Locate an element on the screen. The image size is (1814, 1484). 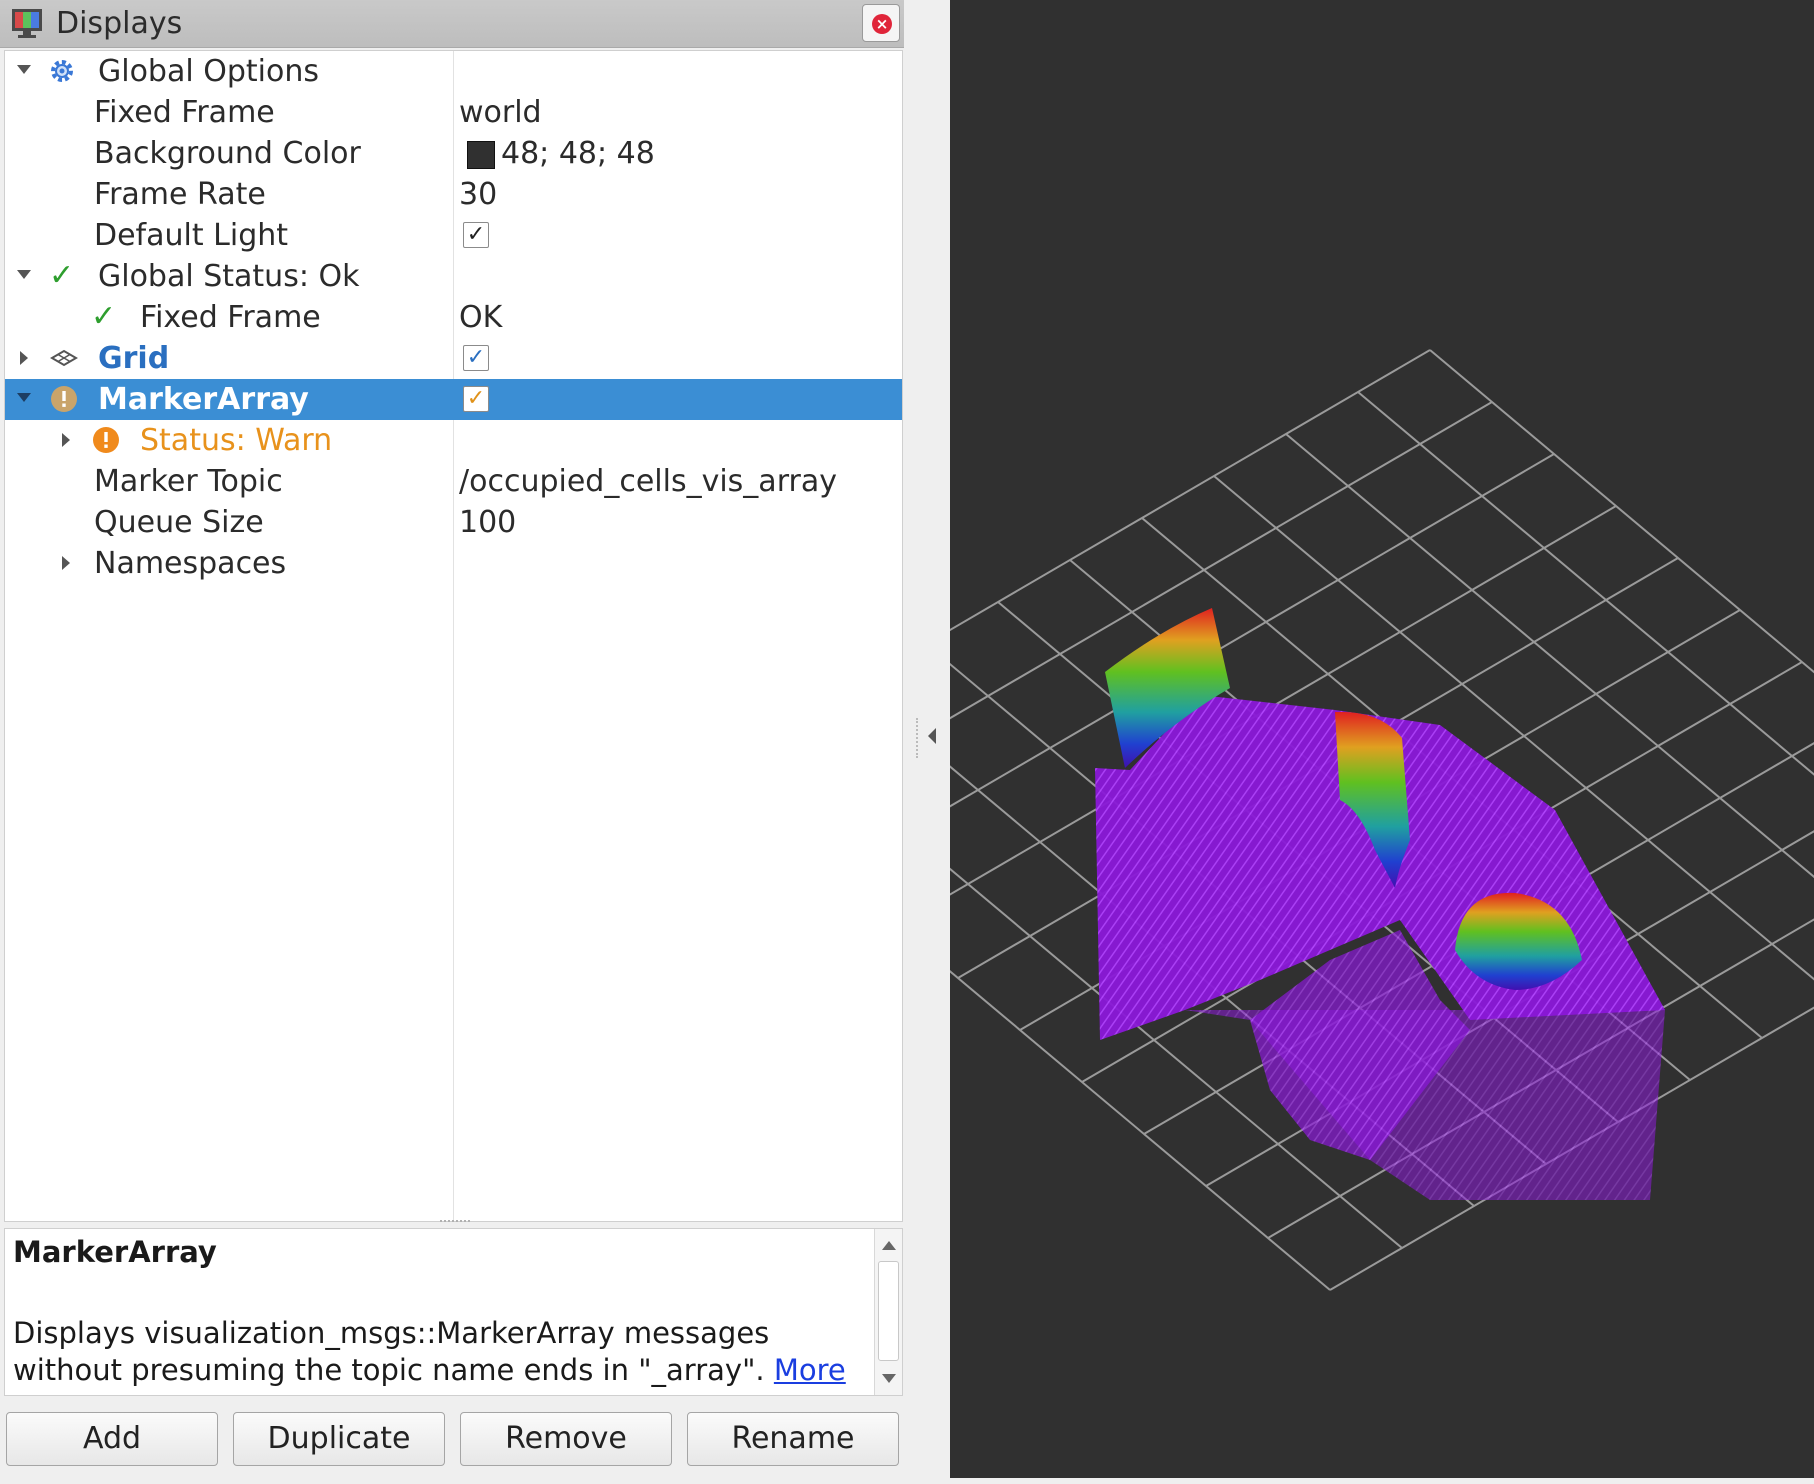
button-bar: Add Duplicate Remove Rename is located at coordinates (454, 1440).